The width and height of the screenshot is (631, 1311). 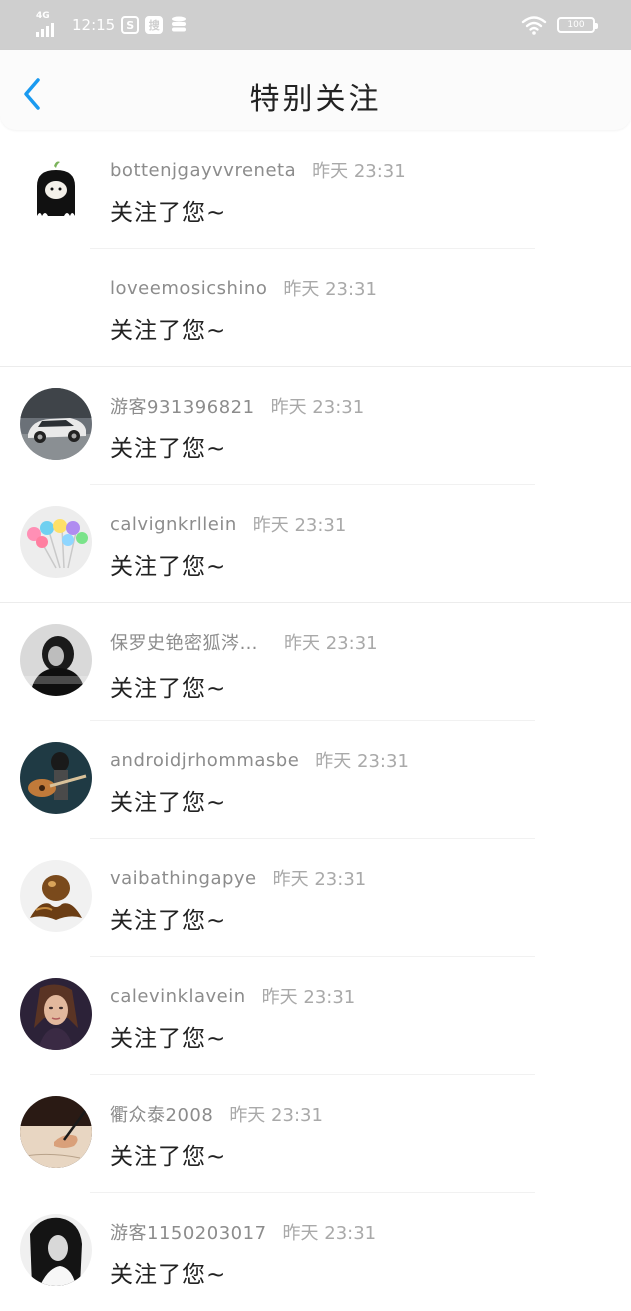 I want to click on list-item: 游客931396821 昨天 23:31 关注了您~, so click(x=315, y=426).